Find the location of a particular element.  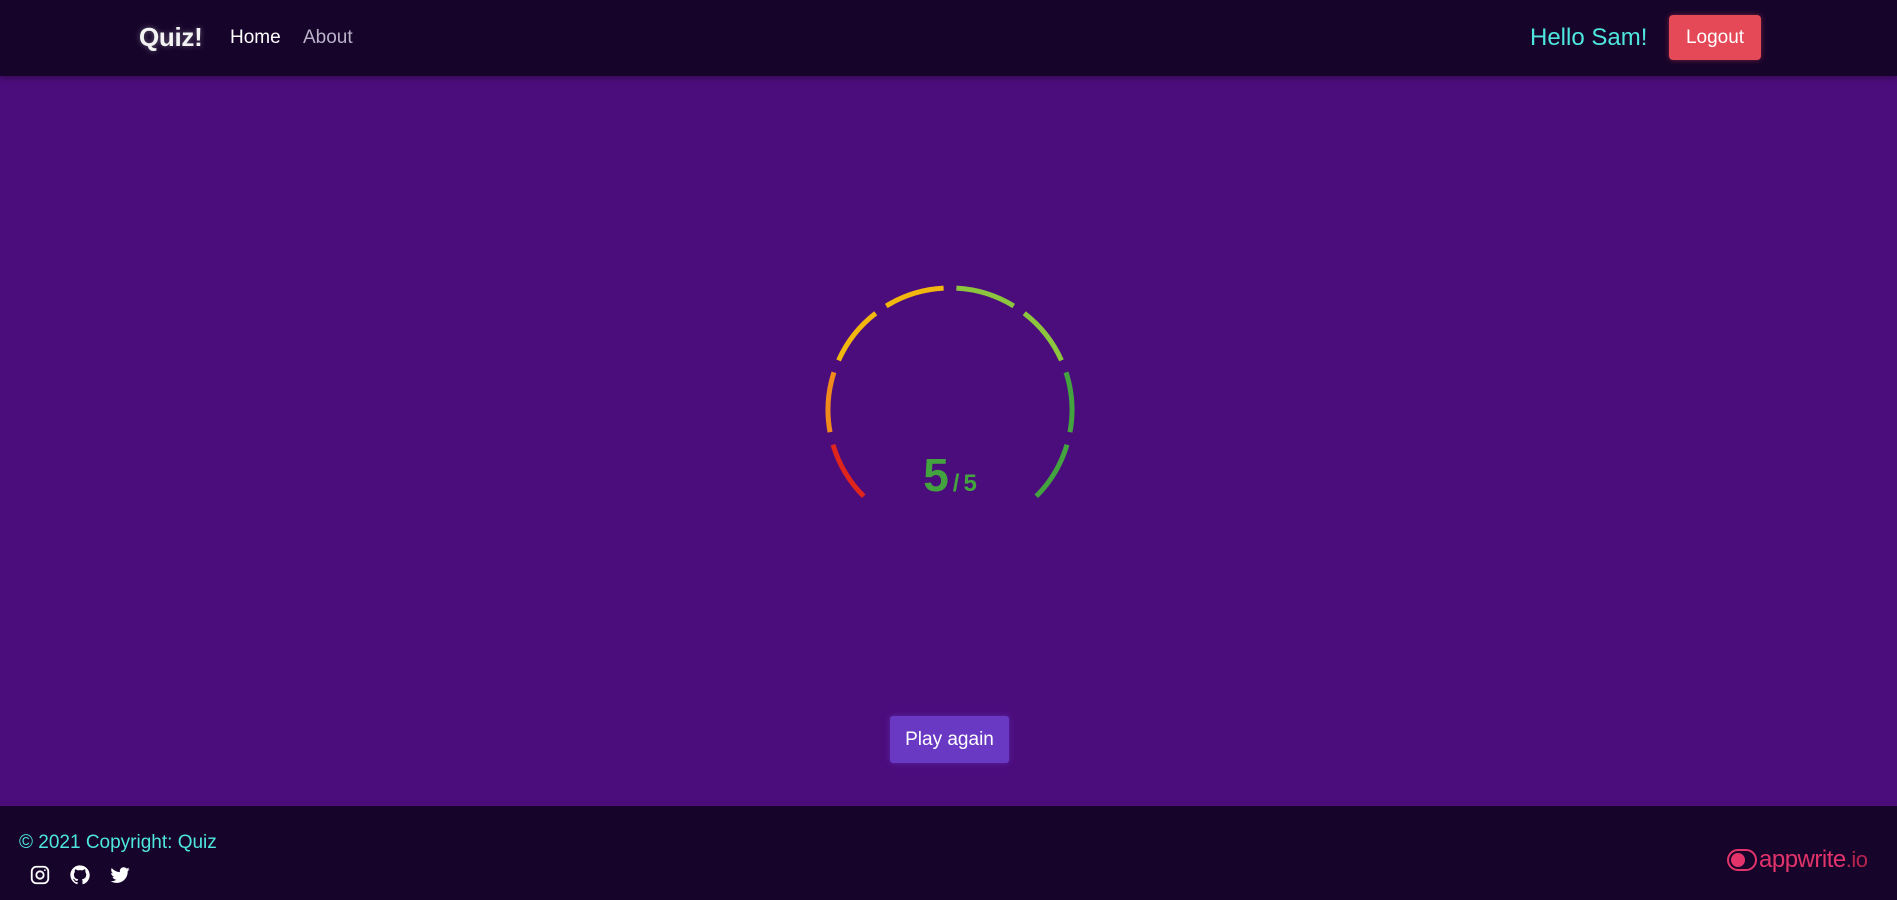

nav-link-home: Home is located at coordinates (255, 38).